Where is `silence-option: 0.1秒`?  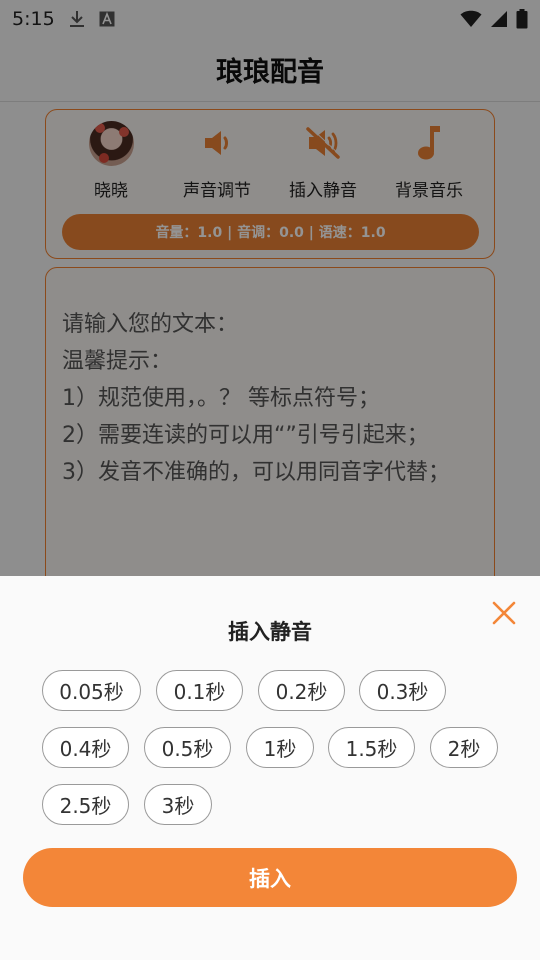
silence-option: 0.1秒 is located at coordinates (199, 690).